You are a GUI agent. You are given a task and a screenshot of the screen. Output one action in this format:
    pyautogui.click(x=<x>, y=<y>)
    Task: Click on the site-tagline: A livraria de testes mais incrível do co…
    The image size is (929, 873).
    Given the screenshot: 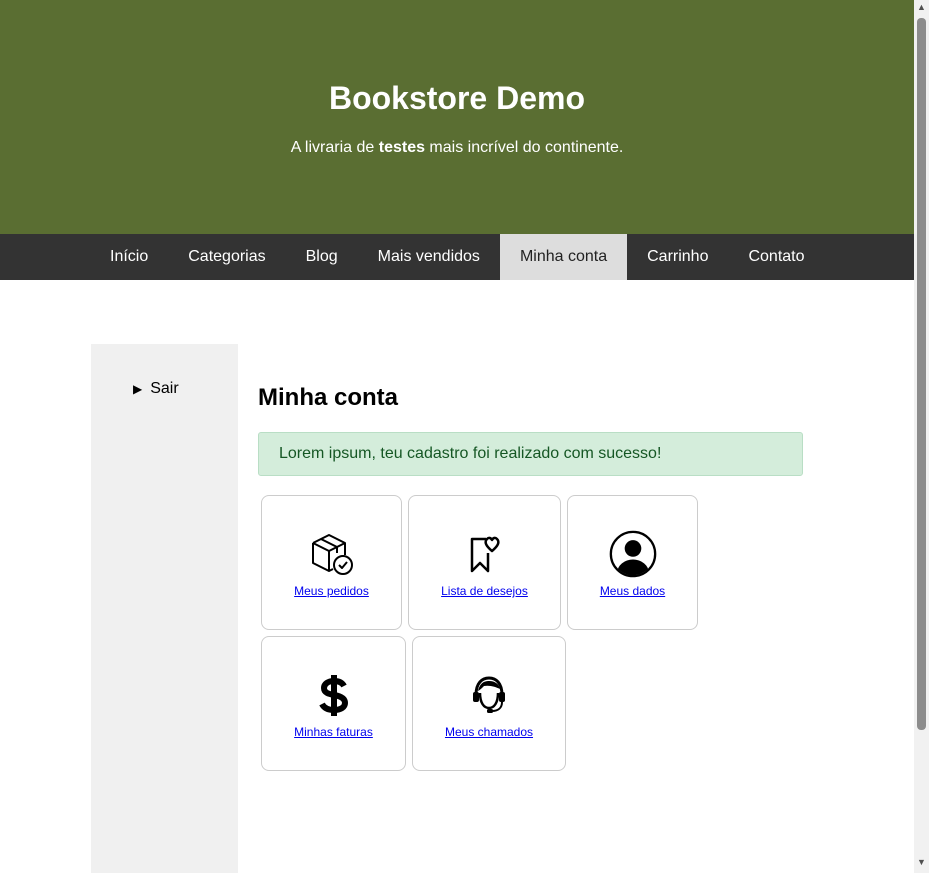 What is the action you would take?
    pyautogui.click(x=457, y=148)
    